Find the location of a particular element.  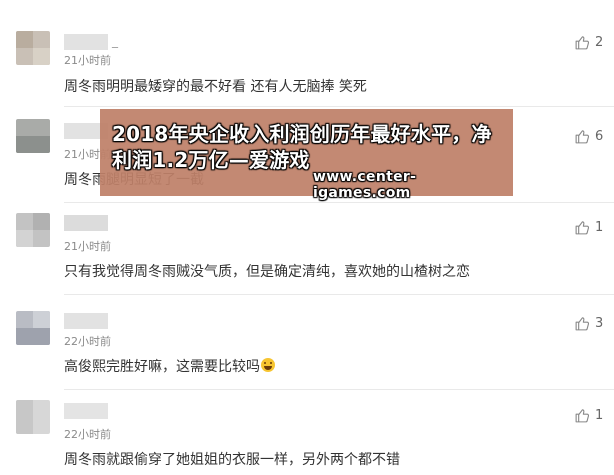

like-count: 3 is located at coordinates (599, 323).